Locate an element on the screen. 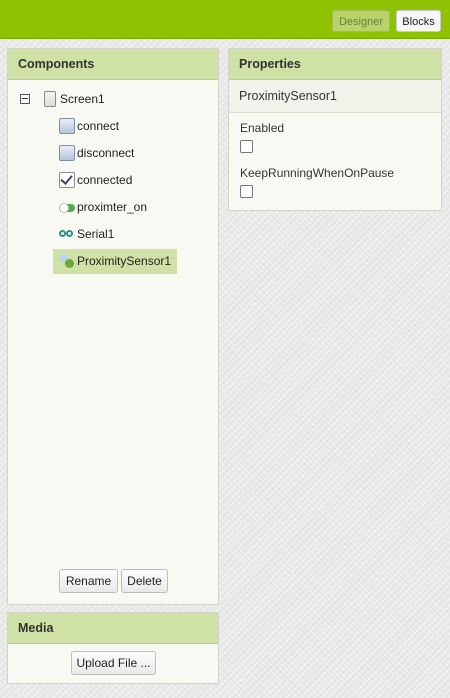 The height and width of the screenshot is (698, 450). tree-item-screen1: Screen1 is located at coordinates (104, 99).